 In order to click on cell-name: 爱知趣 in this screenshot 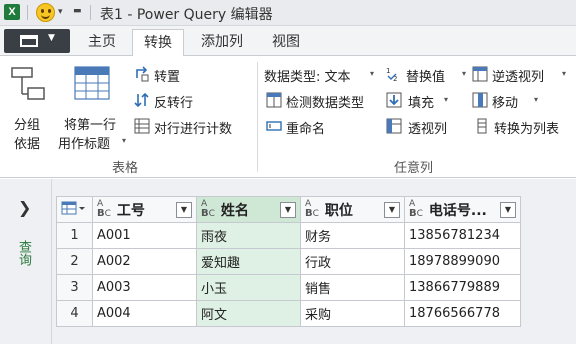, I will do `click(248, 261)`.